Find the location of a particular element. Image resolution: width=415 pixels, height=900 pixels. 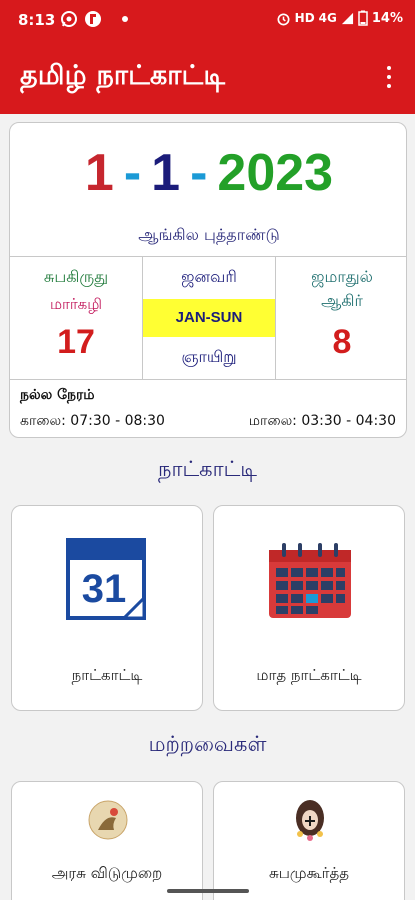

battery-percent: 14% is located at coordinates (387, 18).